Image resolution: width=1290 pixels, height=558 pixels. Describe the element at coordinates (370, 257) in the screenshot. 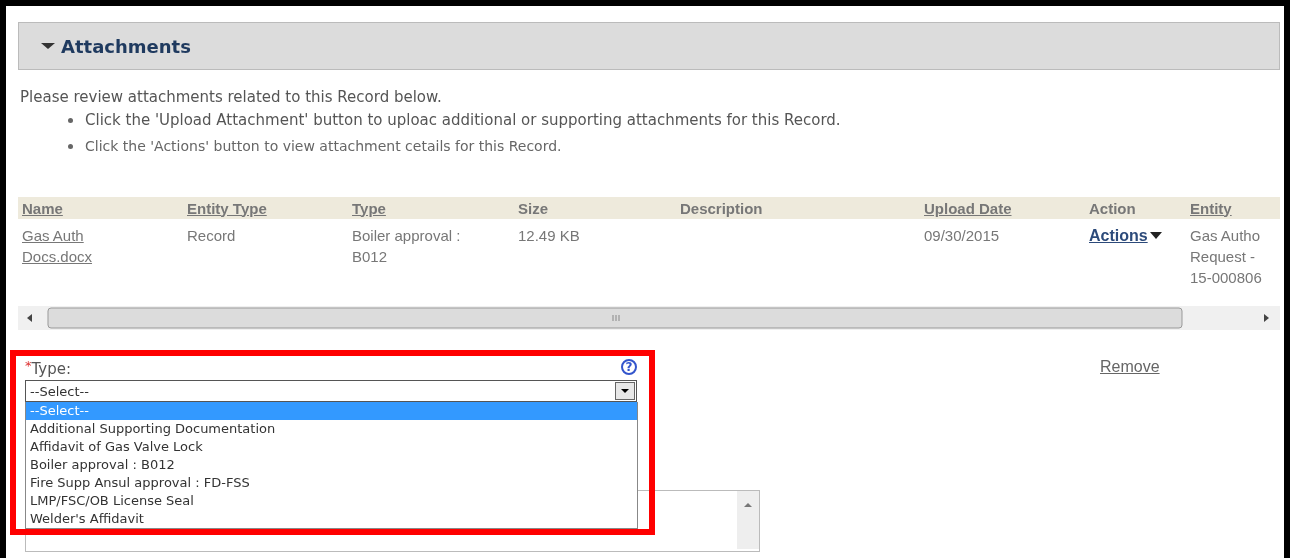

I see `table-cell-text: B012` at that location.